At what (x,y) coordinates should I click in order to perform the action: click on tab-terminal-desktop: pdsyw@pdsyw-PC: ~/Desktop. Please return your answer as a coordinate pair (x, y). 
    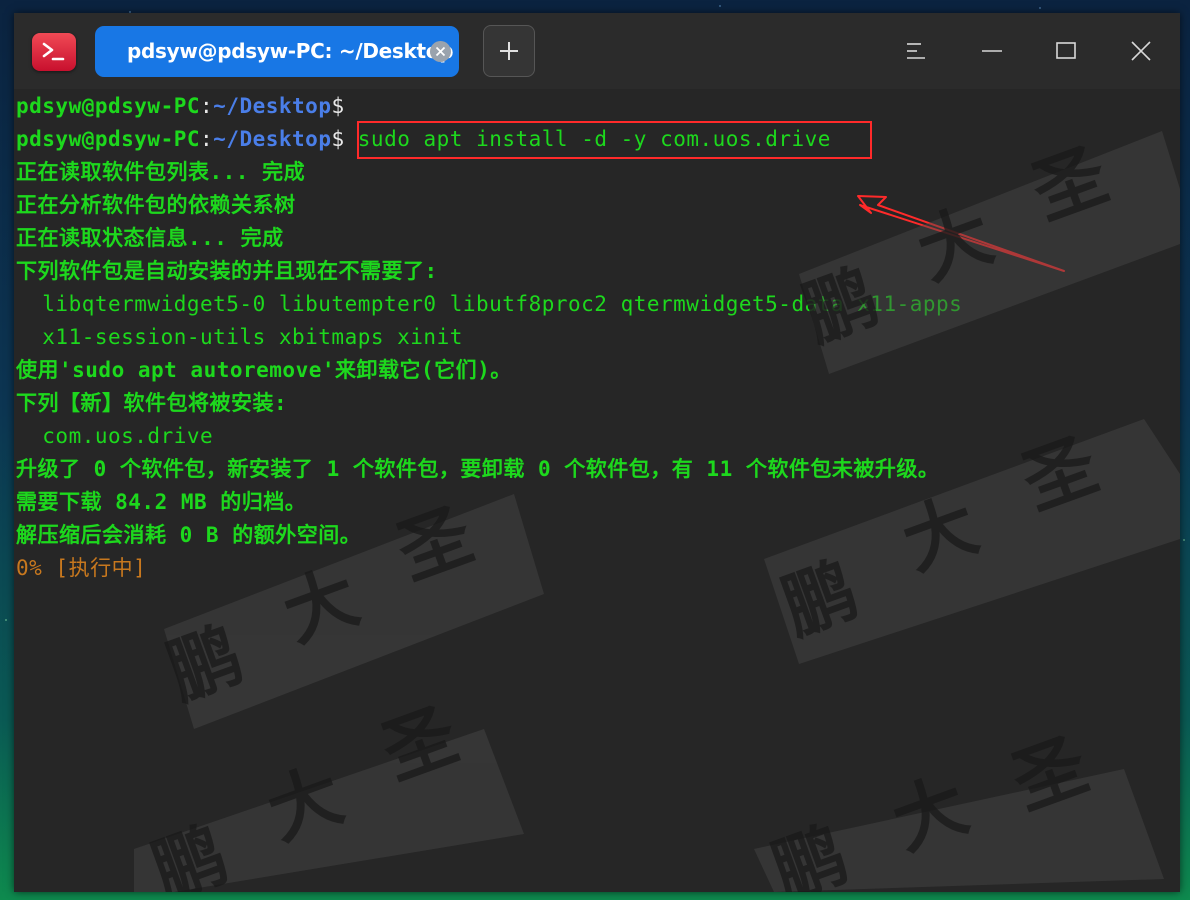
    Looking at the image, I should click on (277, 51).